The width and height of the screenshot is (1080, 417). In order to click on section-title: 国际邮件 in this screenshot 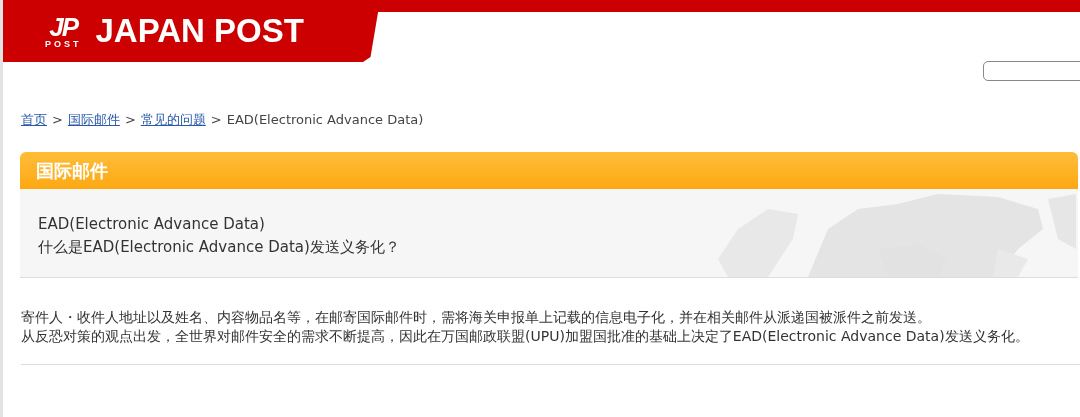, I will do `click(72, 170)`.